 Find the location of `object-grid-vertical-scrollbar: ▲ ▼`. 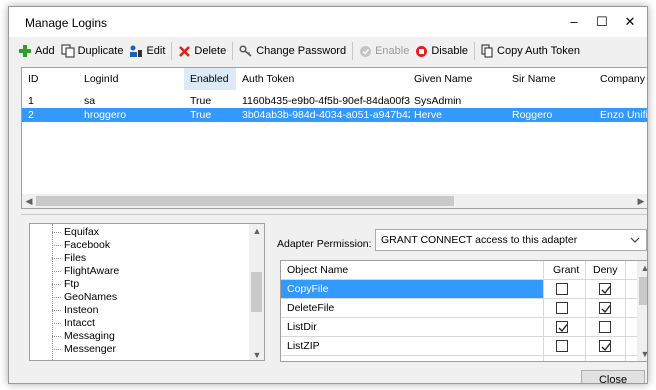

object-grid-vertical-scrollbar: ▲ ▼ is located at coordinates (642, 311).